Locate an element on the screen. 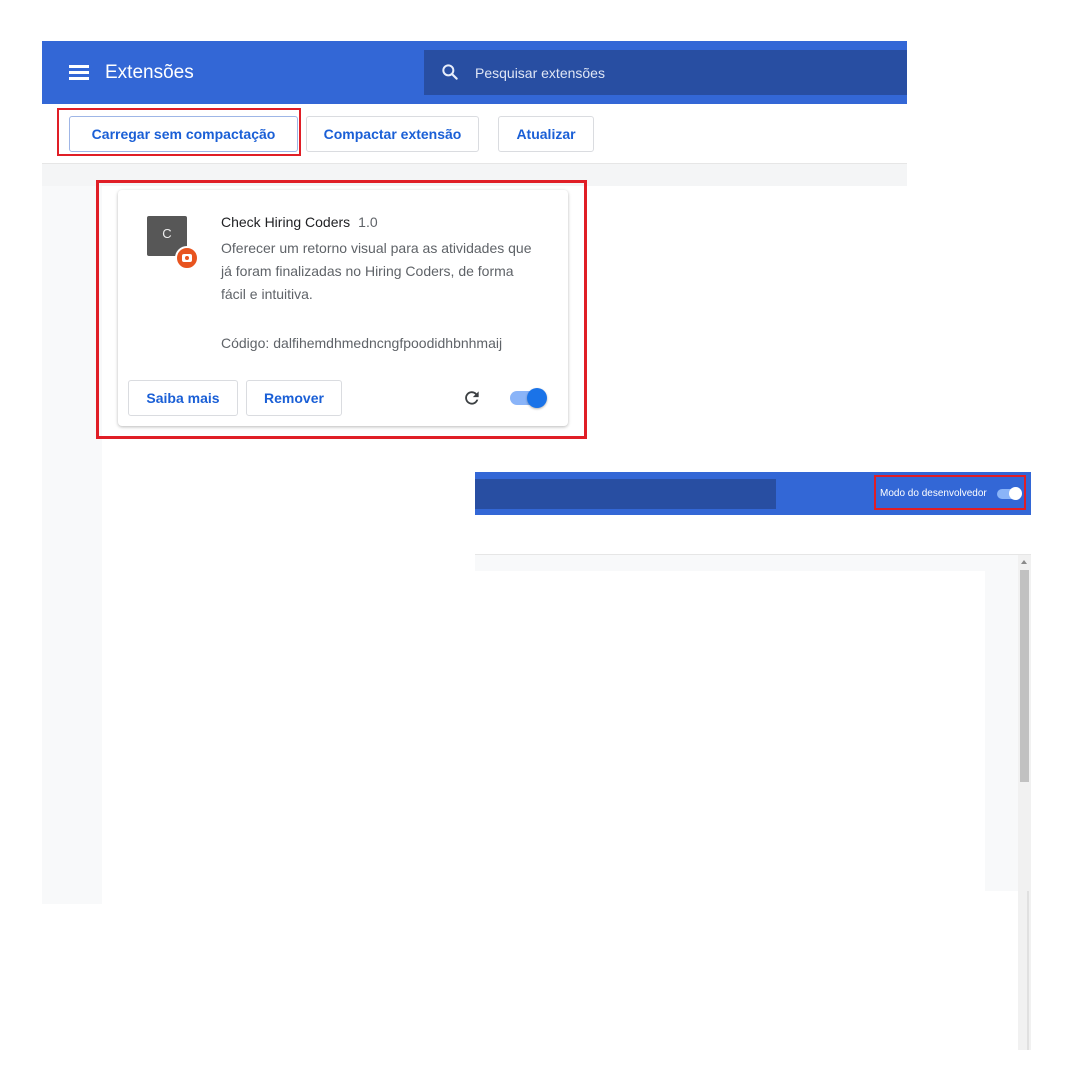  pack-extension-button: Compactar extensão is located at coordinates (392, 134).